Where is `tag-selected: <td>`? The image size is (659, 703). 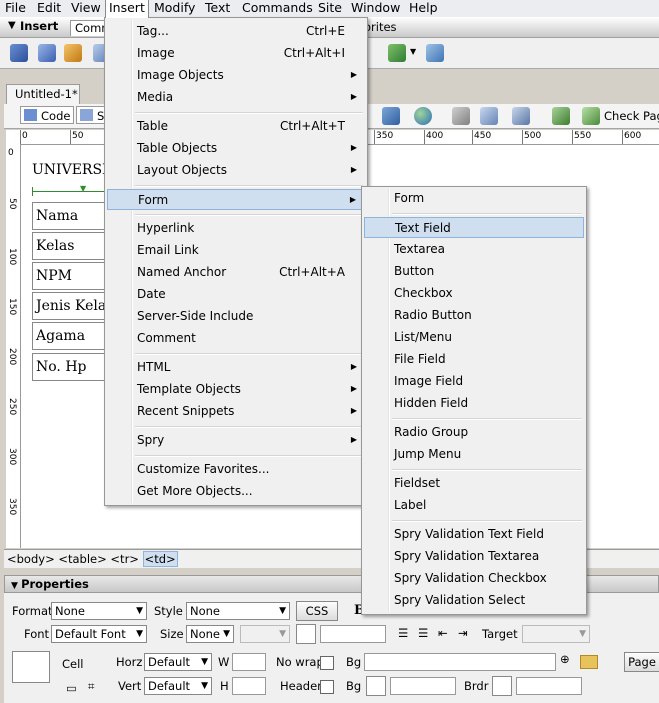 tag-selected: <td> is located at coordinates (160, 559).